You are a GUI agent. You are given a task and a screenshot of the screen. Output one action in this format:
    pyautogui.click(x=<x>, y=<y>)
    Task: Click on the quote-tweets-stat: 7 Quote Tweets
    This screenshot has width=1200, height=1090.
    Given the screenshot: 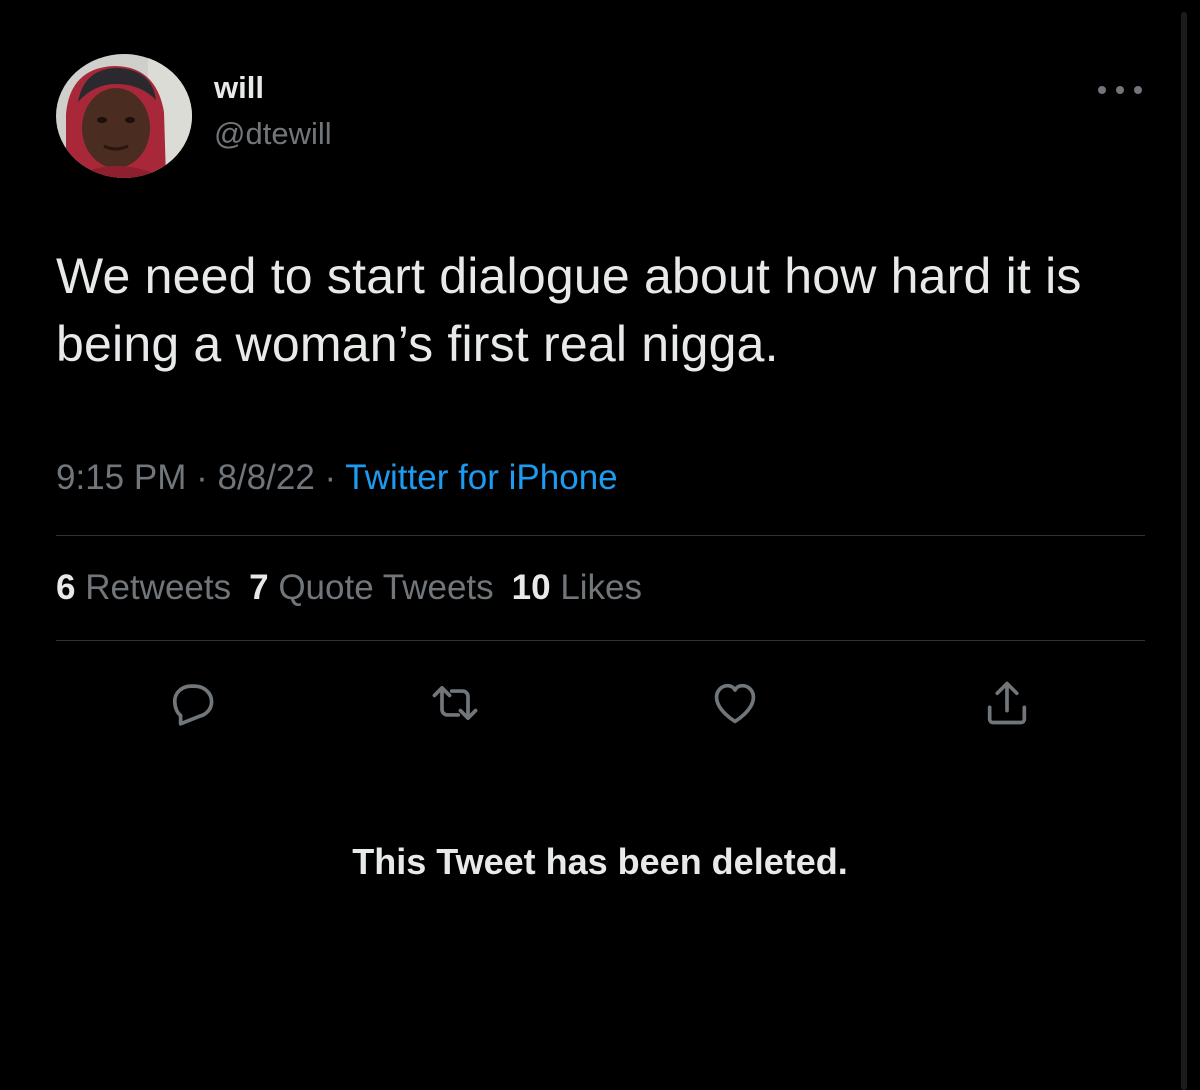 What is the action you would take?
    pyautogui.click(x=371, y=587)
    